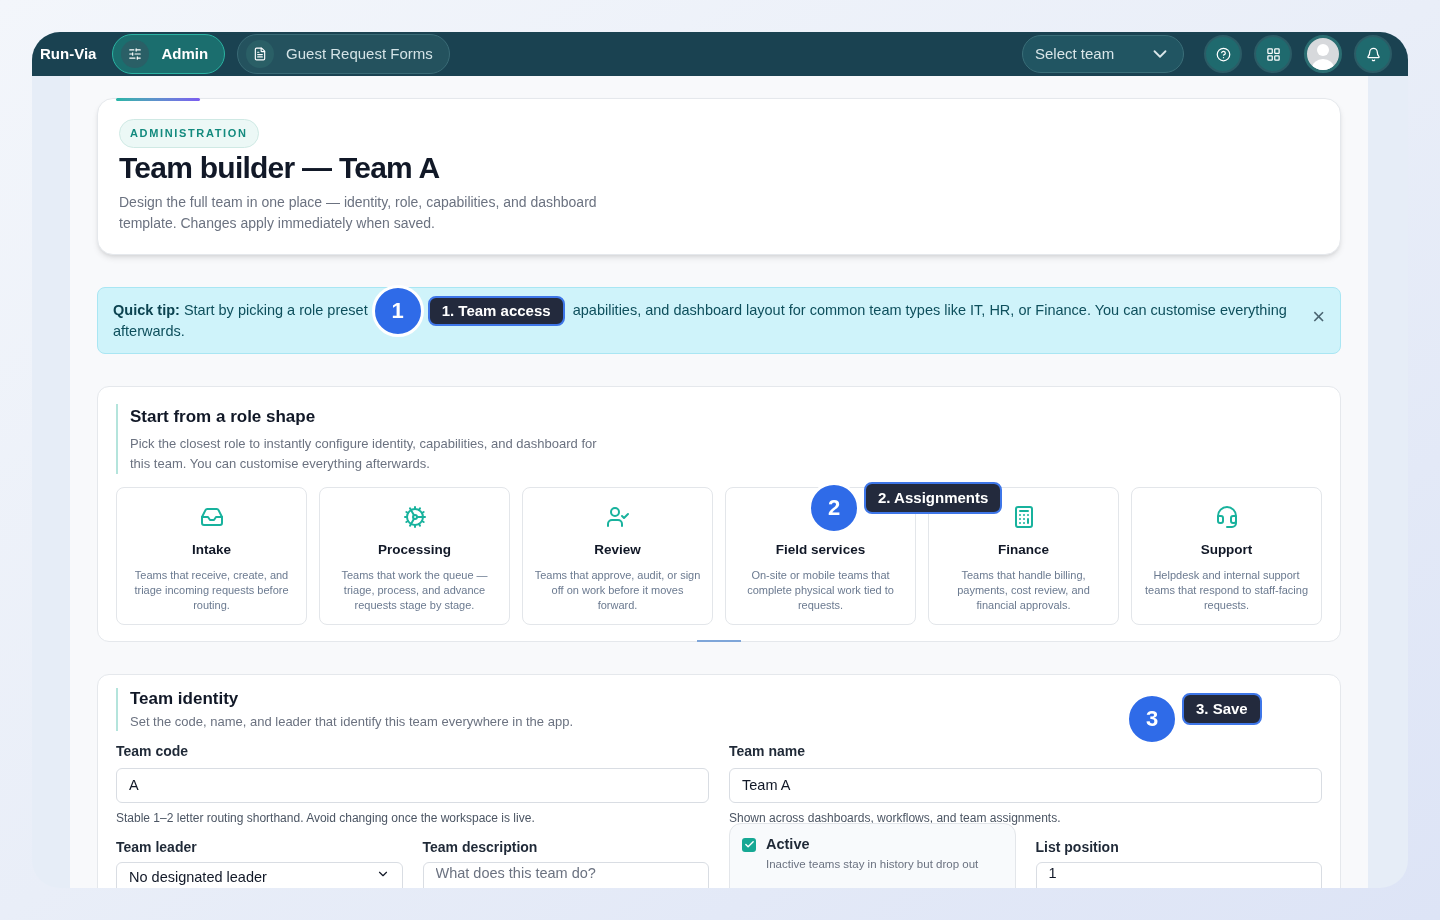 Image resolution: width=1440 pixels, height=920 pixels. What do you see at coordinates (223, 417) in the screenshot?
I see `section-title: Start from a role shape` at bounding box center [223, 417].